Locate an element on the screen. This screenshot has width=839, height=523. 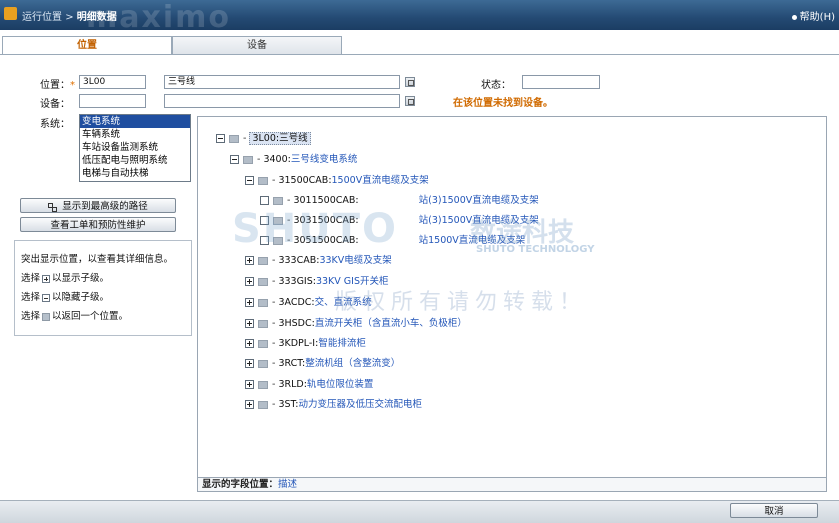
tree-node-desc: 轨电位限位装置 is located at coordinates (340, 384).